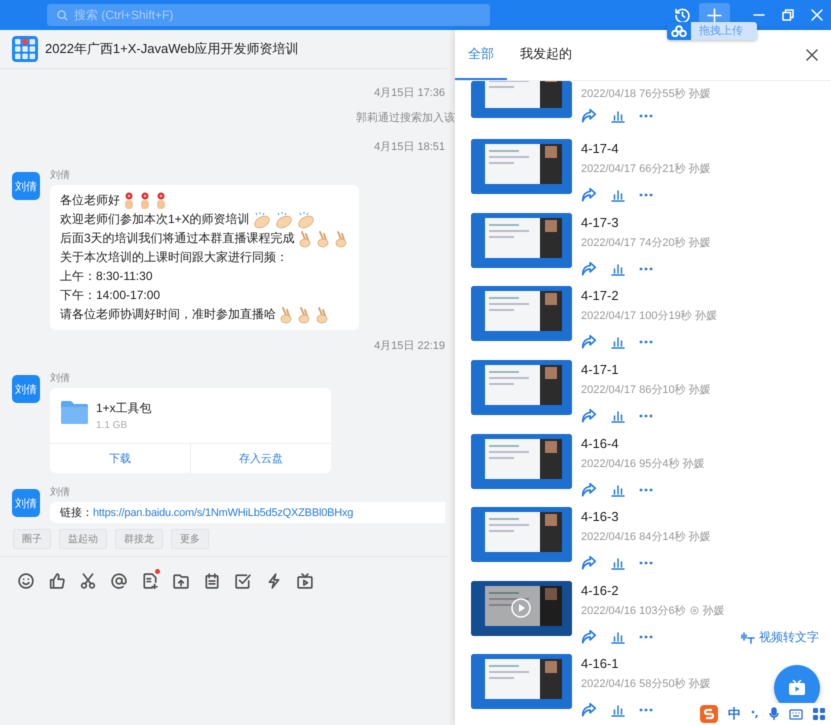 This screenshot has height=725, width=831. What do you see at coordinates (157, 571) in the screenshot?
I see `notification-dot` at bounding box center [157, 571].